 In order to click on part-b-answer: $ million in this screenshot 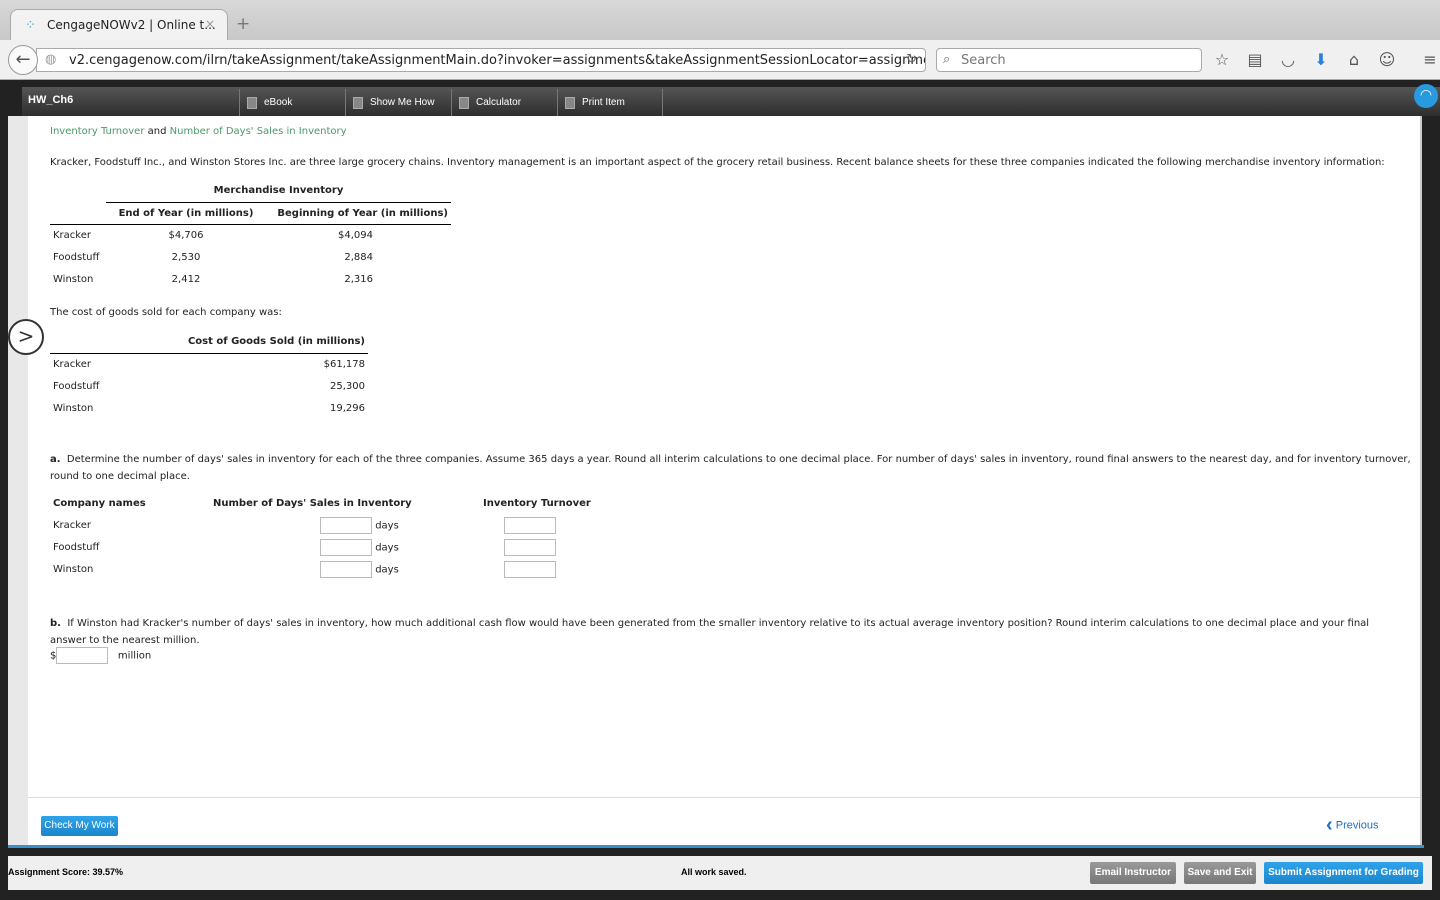, I will do `click(100, 655)`.